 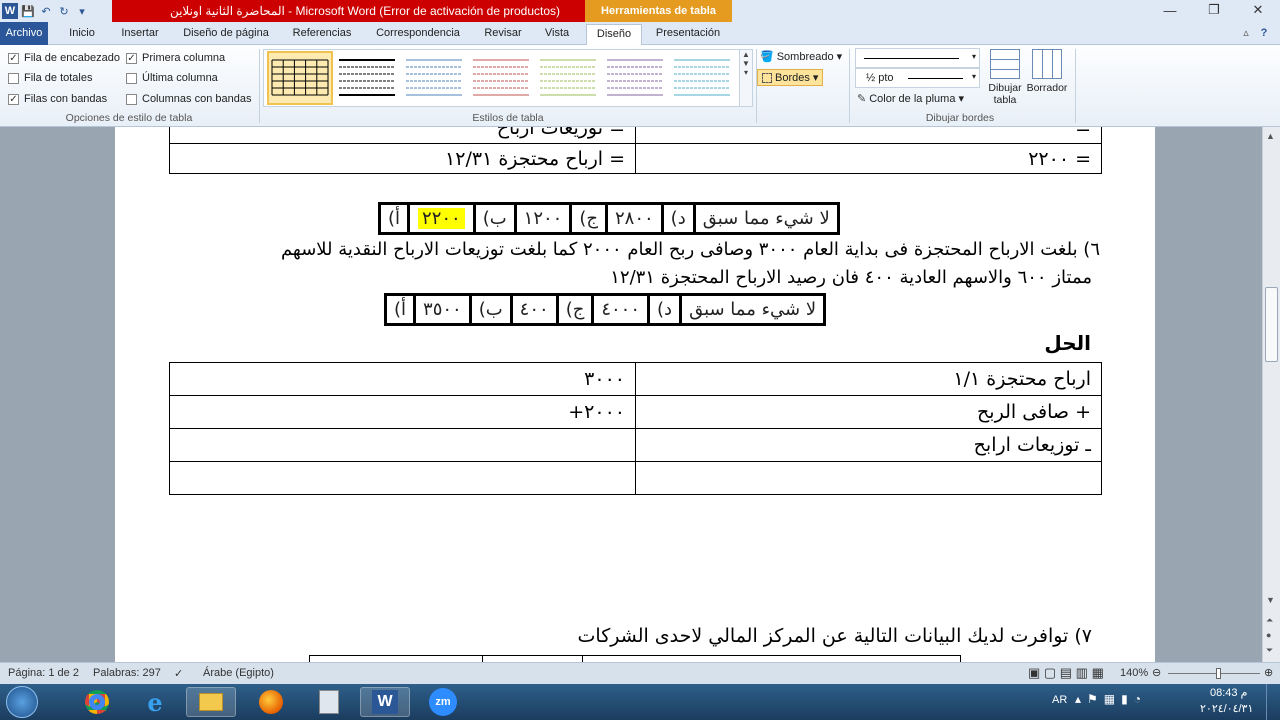 What do you see at coordinates (46, 11) in the screenshot?
I see `undo-icon: ↶` at bounding box center [46, 11].